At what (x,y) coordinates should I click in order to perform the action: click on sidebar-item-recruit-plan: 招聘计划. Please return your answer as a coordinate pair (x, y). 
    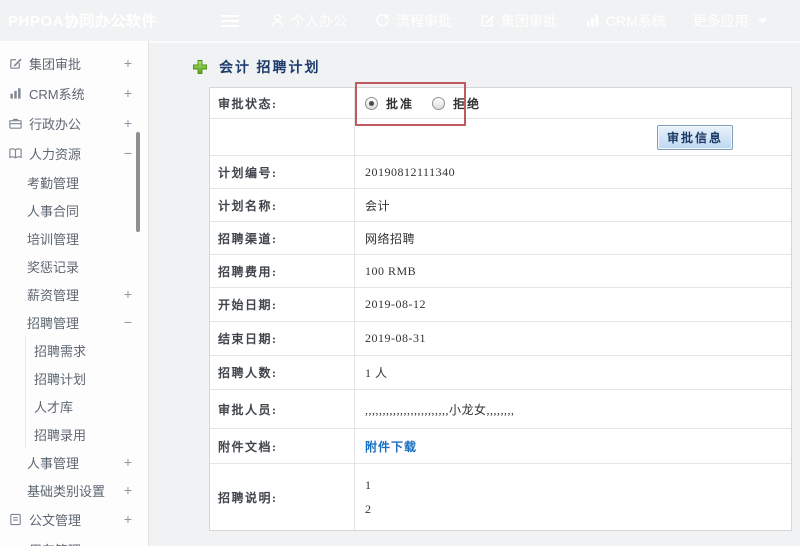
    Looking at the image, I should click on (87, 378).